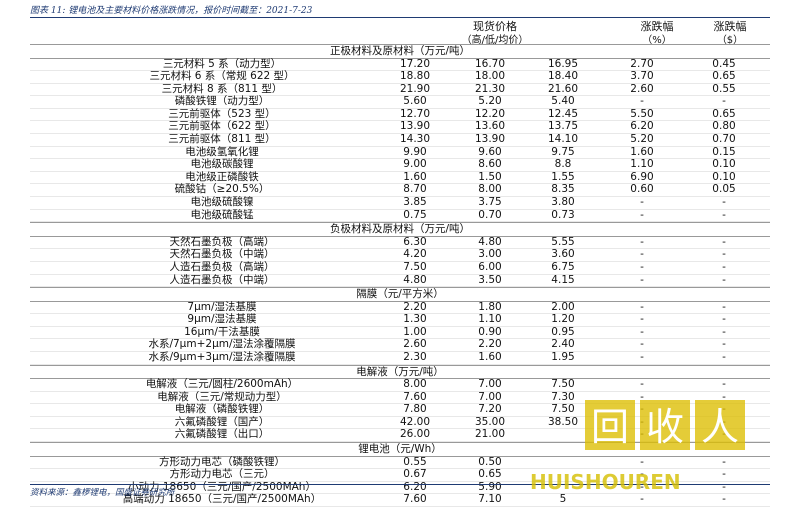 This screenshot has width=800, height=507. I want to click on row-value: 0.95, so click(563, 331).